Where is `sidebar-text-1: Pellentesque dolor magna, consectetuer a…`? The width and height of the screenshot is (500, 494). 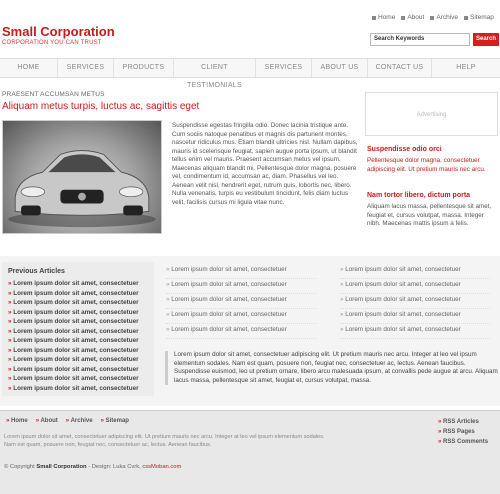
sidebar-text-1: Pellentesque dolor magna, consectetuer a… is located at coordinates (426, 165).